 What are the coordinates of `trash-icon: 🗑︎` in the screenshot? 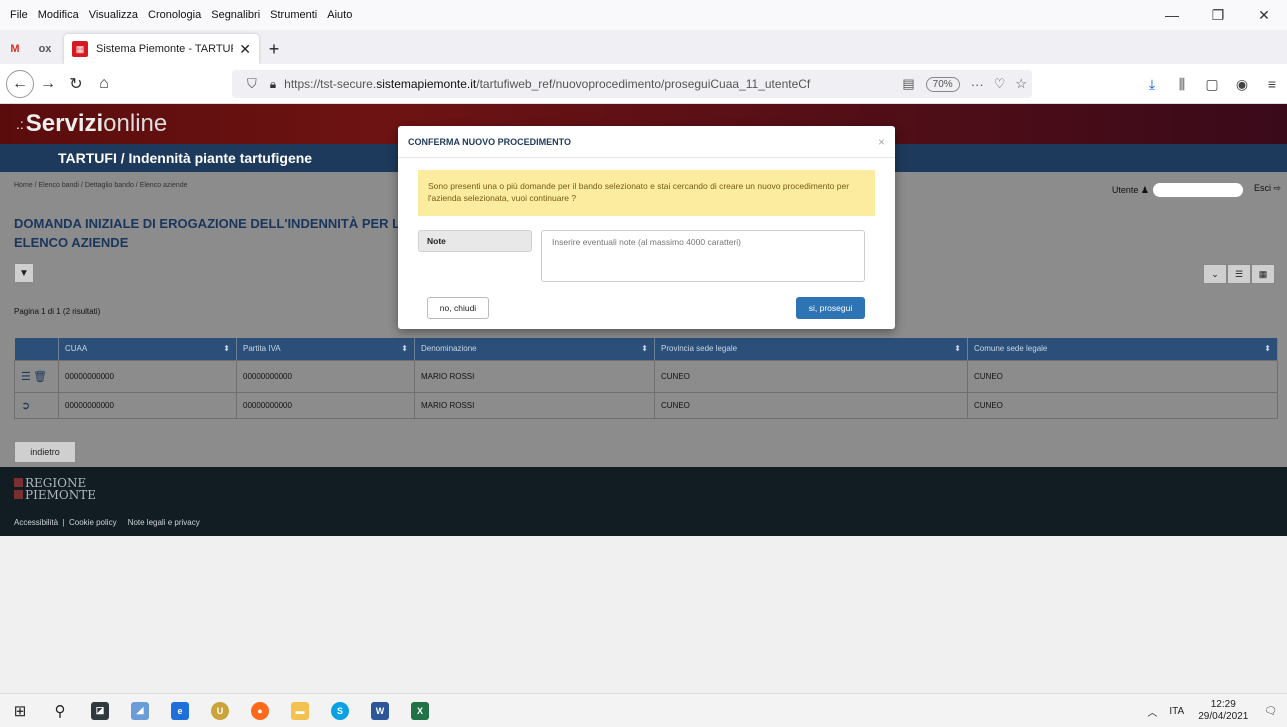 It's located at (40, 377).